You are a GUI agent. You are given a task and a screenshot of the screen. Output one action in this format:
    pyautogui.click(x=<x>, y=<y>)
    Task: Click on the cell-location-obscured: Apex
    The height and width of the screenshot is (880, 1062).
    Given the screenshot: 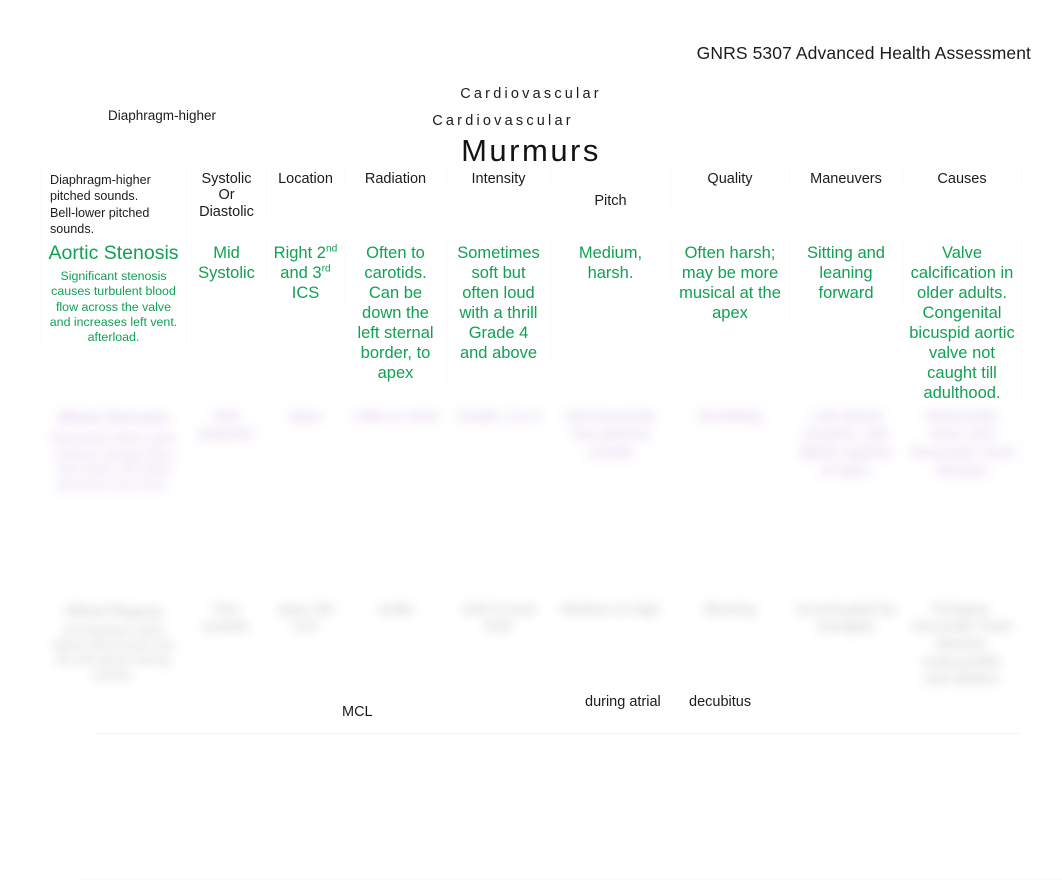 What is the action you would take?
    pyautogui.click(x=306, y=414)
    